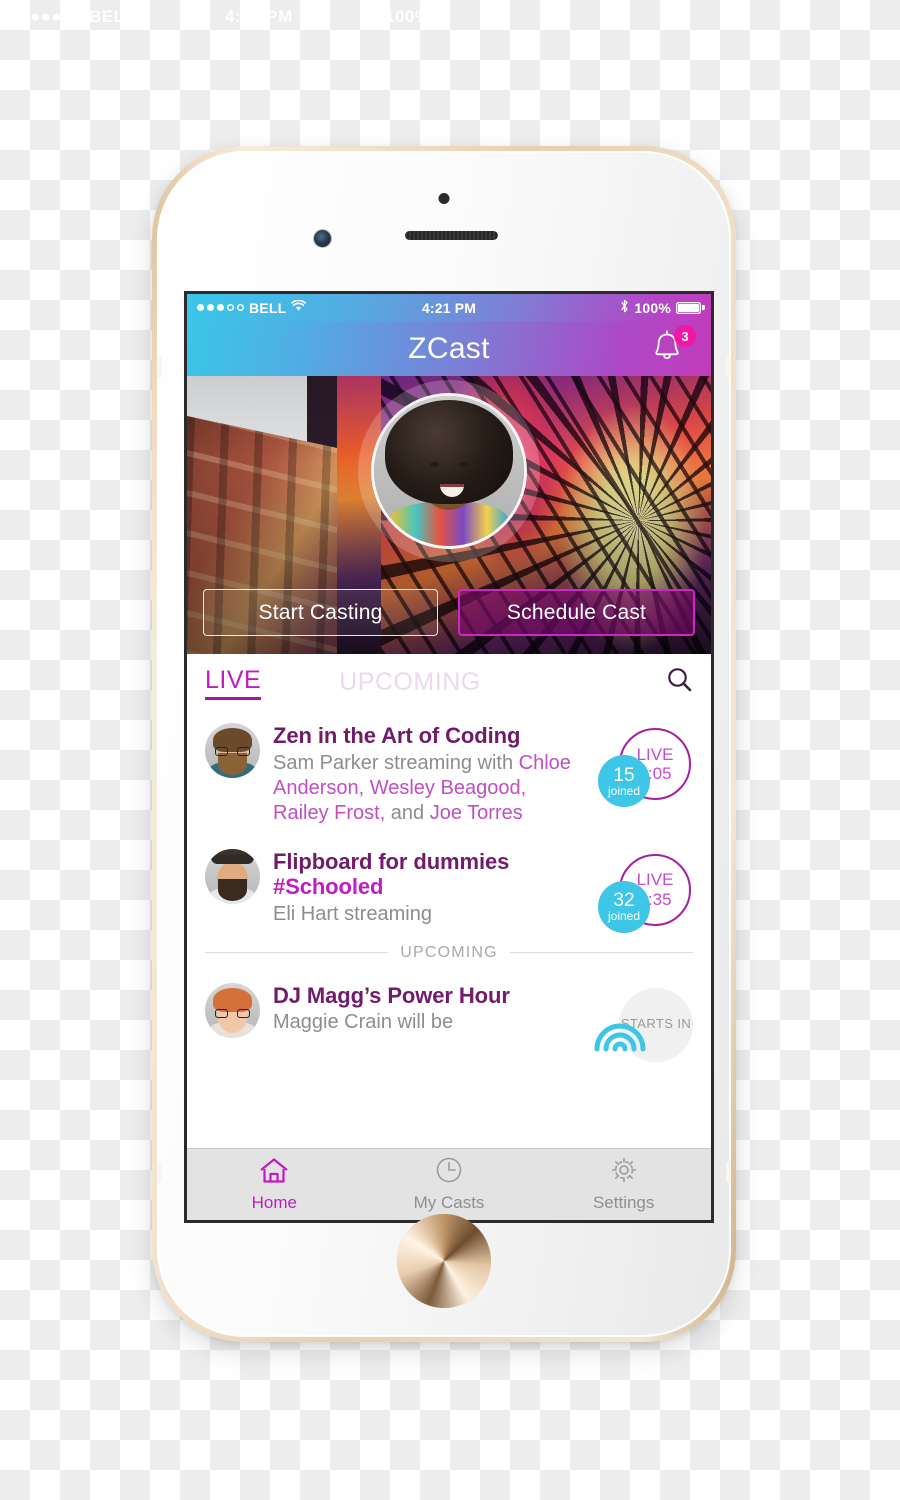 Image resolution: width=900 pixels, height=1500 pixels. What do you see at coordinates (685, 336) in the screenshot?
I see `notifications-badge: 3` at bounding box center [685, 336].